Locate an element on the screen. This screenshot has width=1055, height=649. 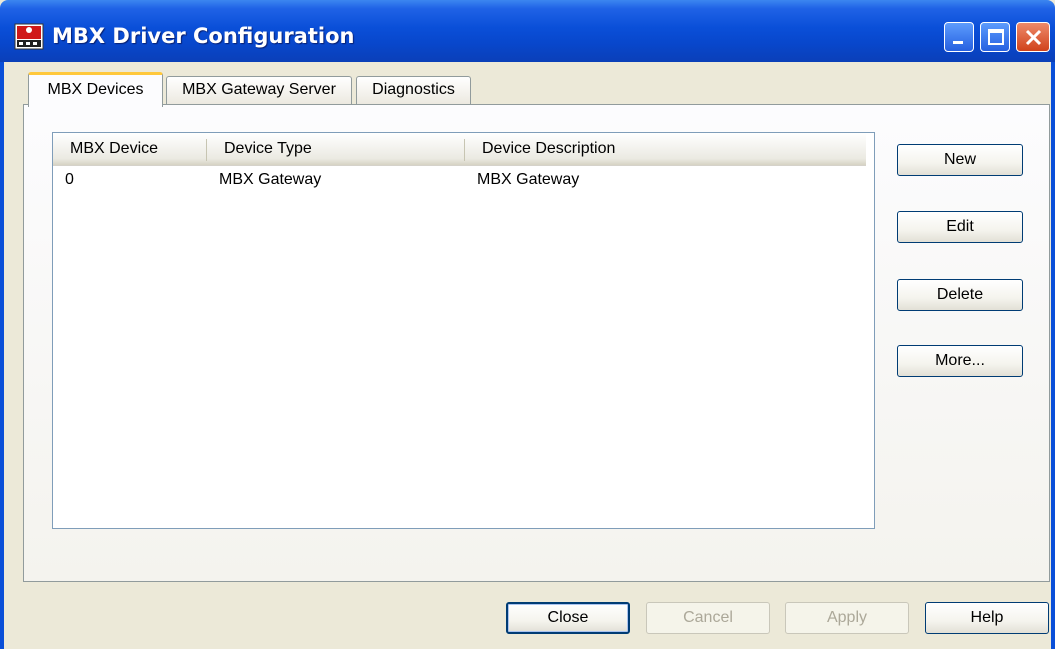
minimize-icon is located at coordinates (958, 42).